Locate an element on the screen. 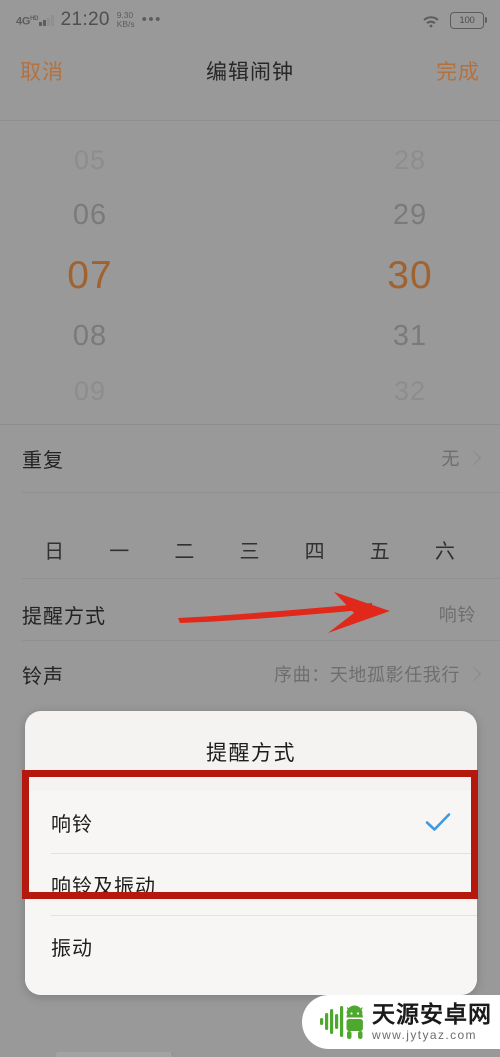  weekday-thu: 四 is located at coordinates (315, 549).